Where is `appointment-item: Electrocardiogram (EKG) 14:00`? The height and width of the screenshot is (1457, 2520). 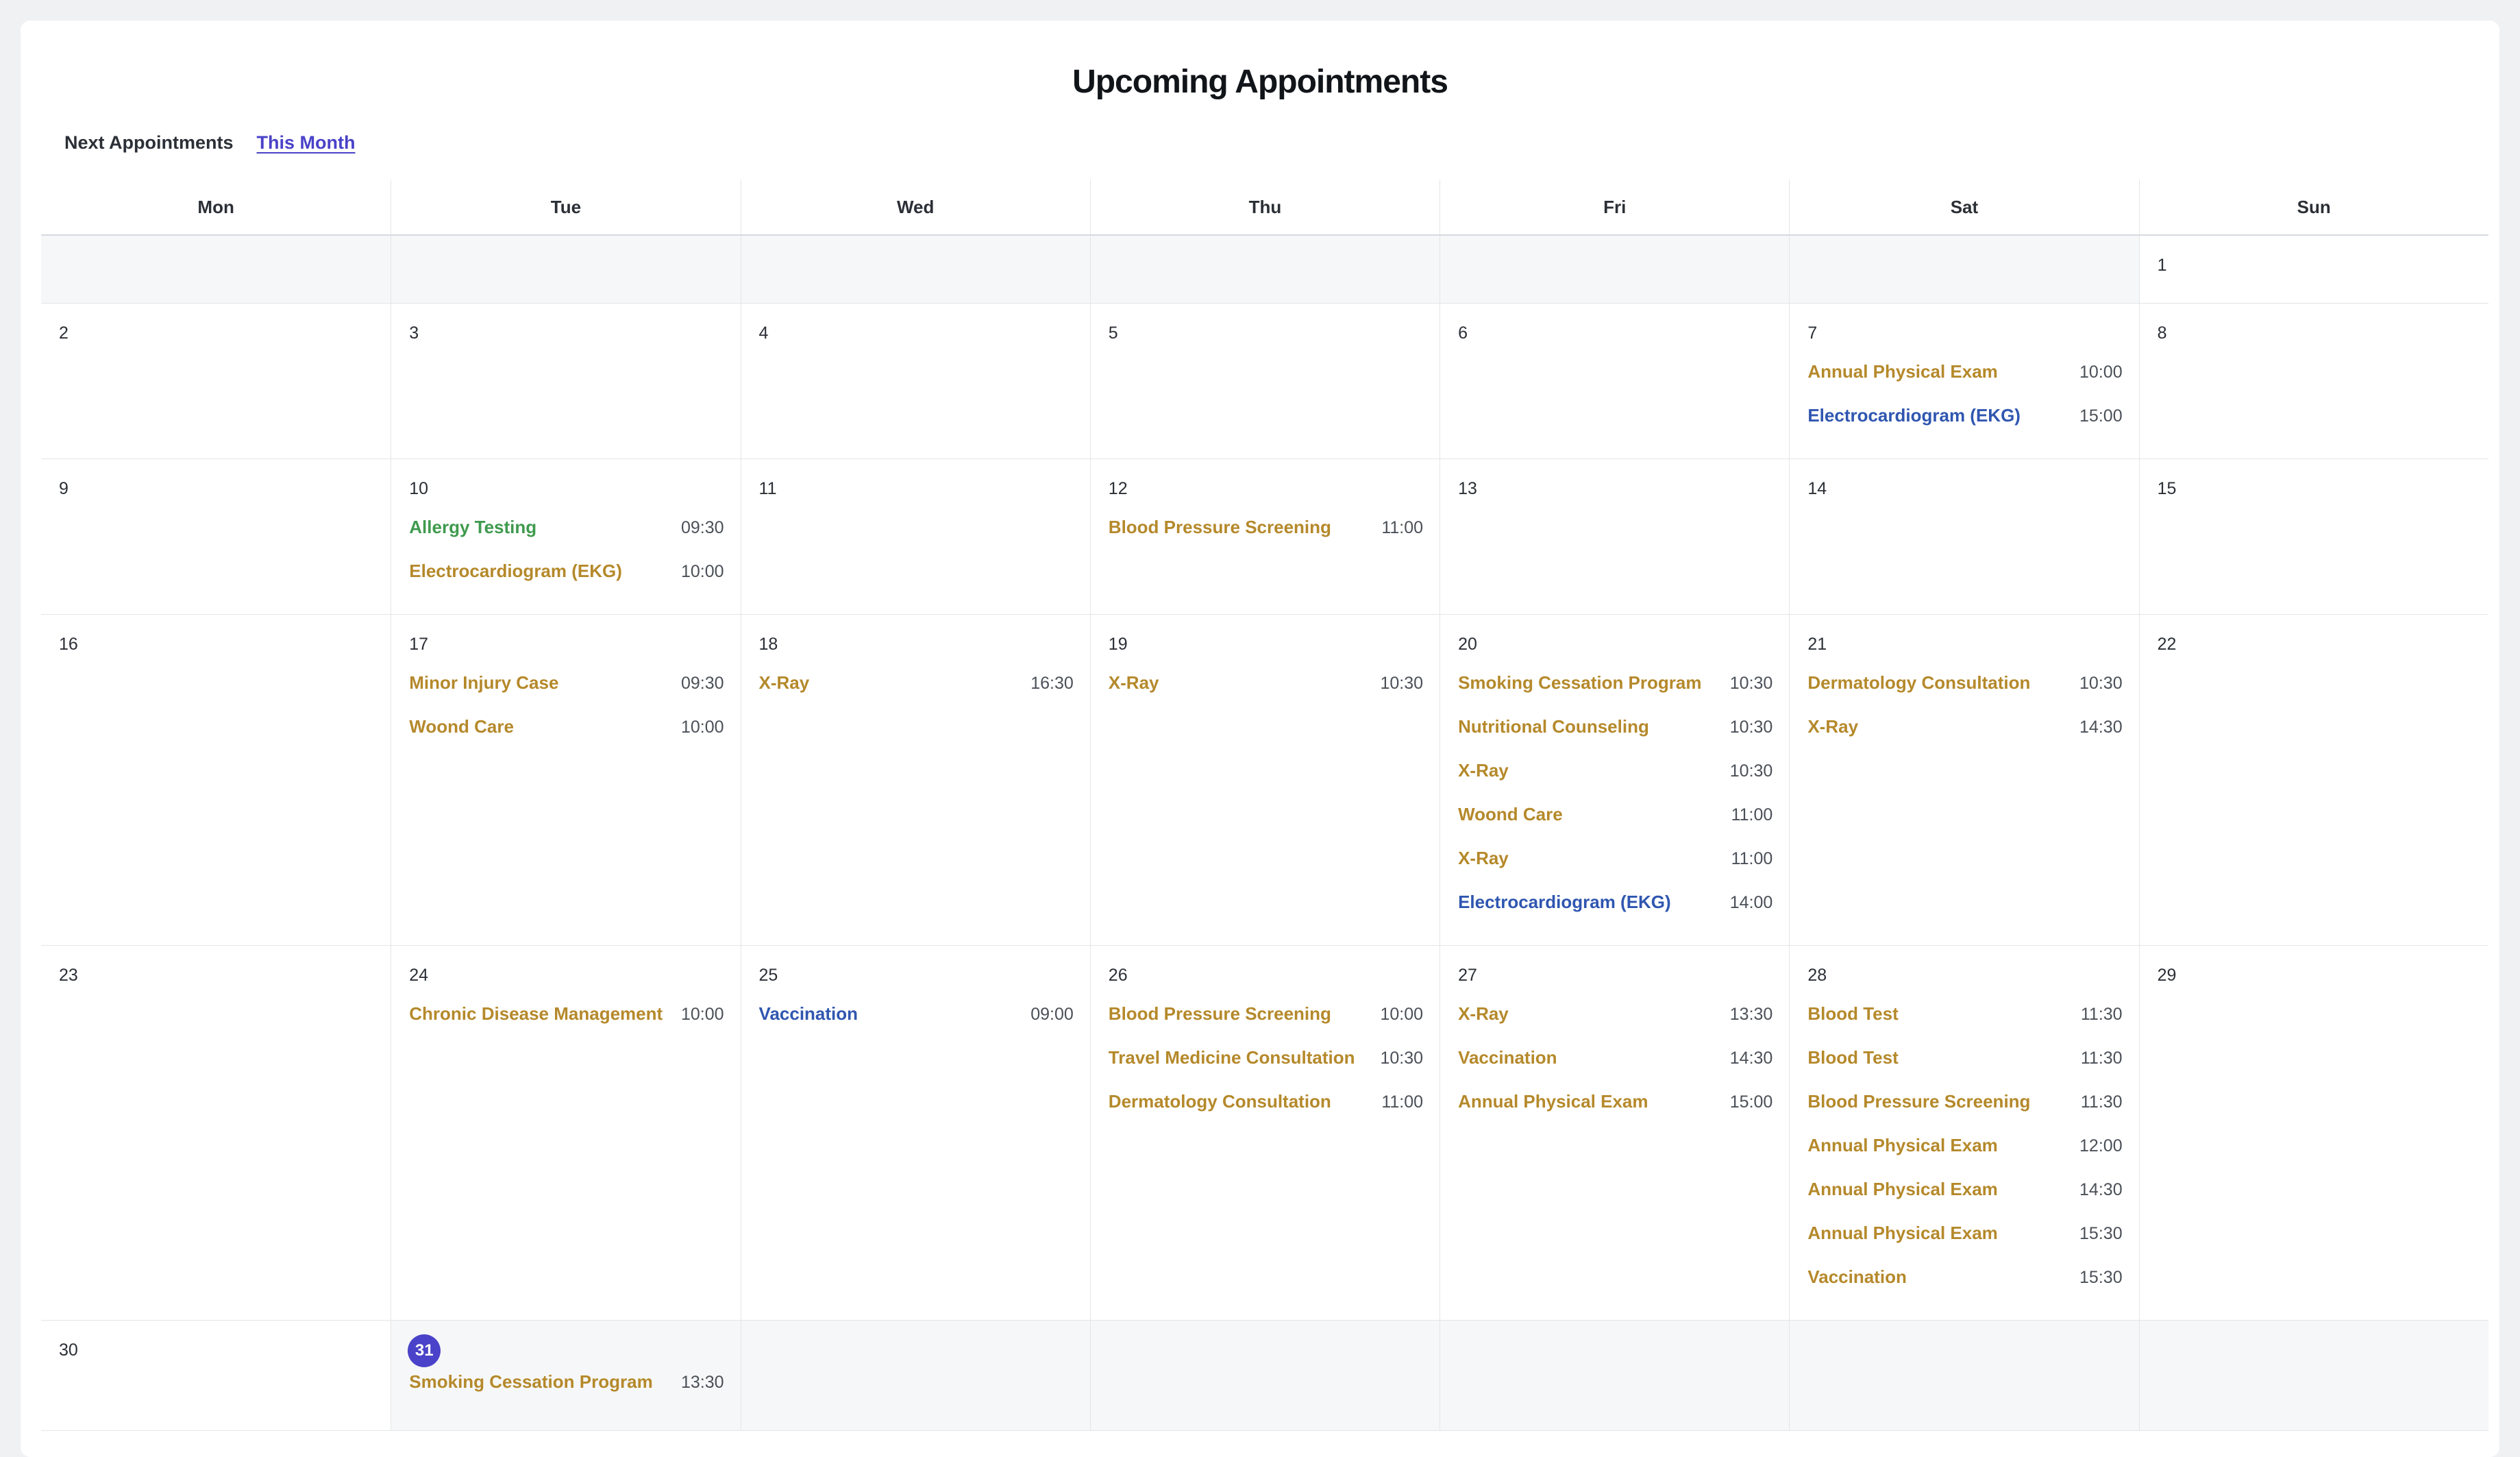 appointment-item: Electrocardiogram (EKG) 14:00 is located at coordinates (1615, 913).